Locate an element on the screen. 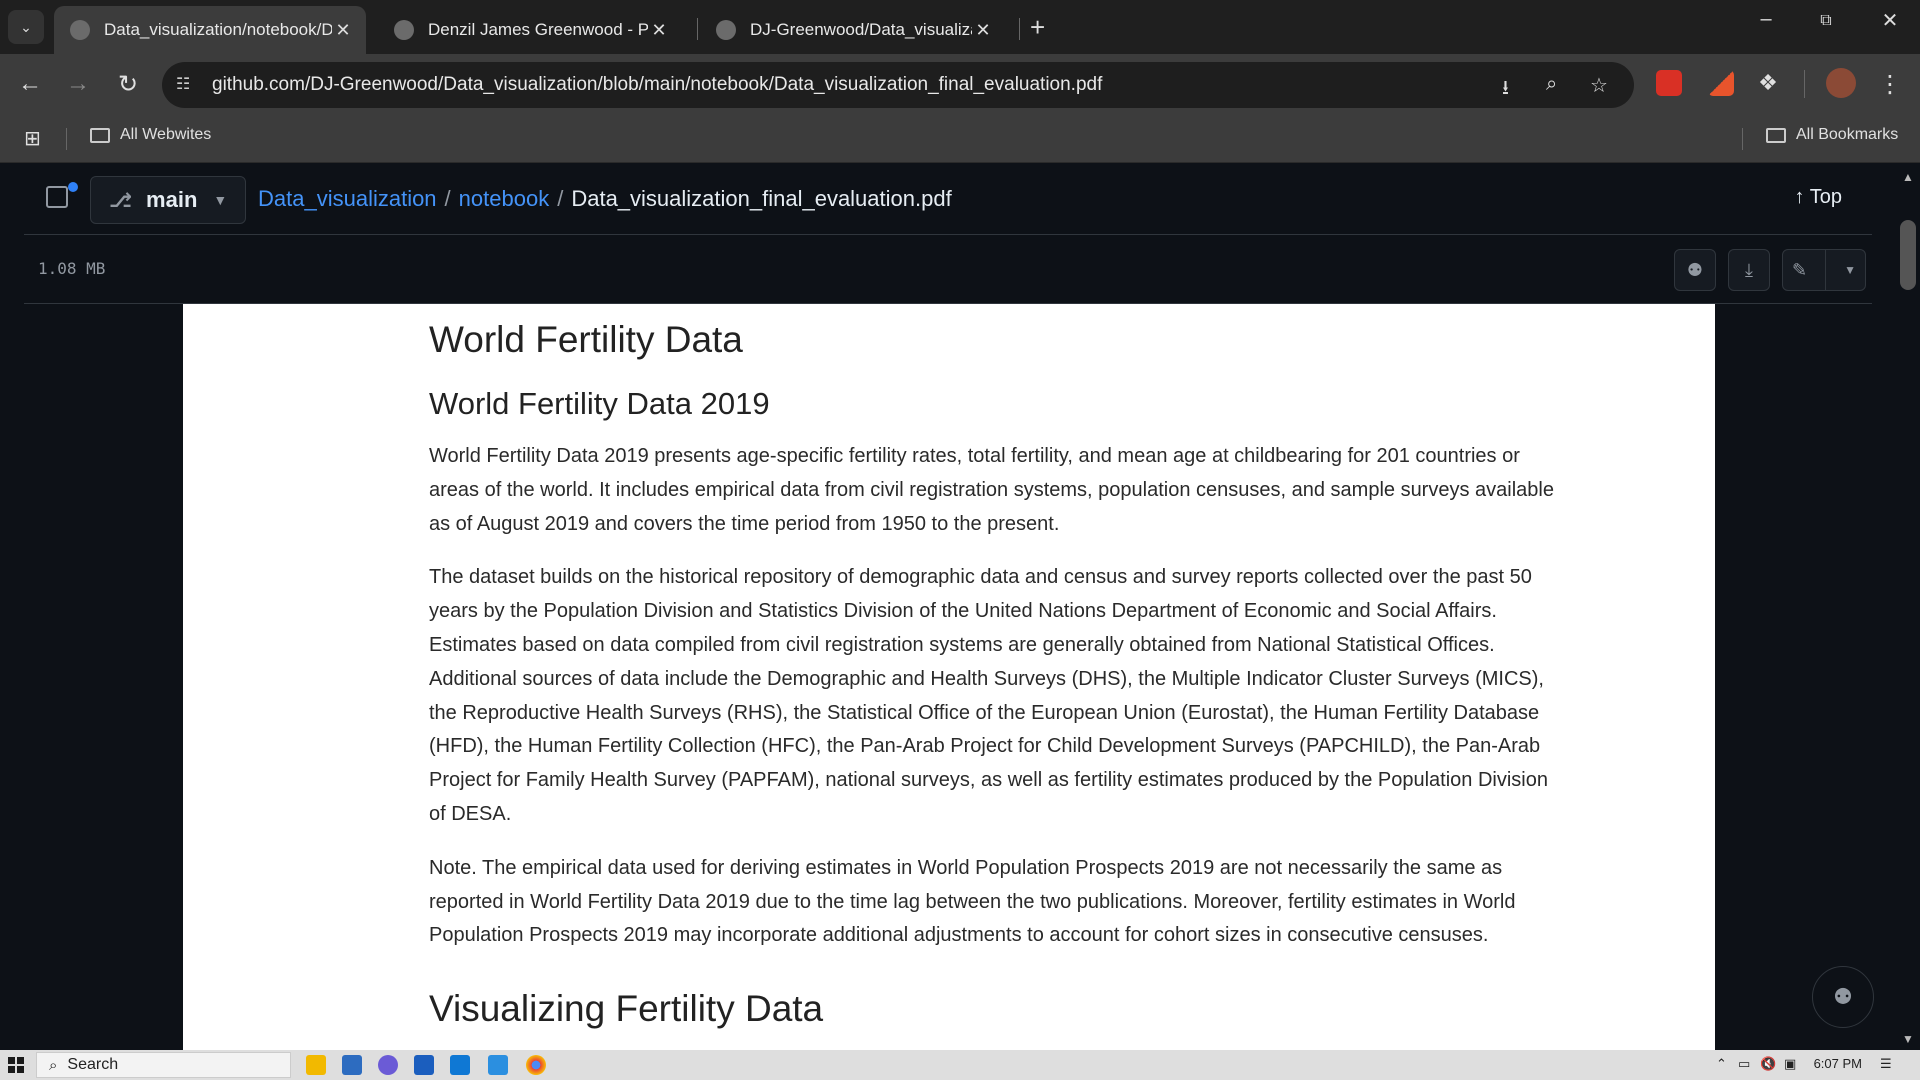  bookmarks-bar: ⊞ All Webwites All Bookmarks is located at coordinates (960, 139).